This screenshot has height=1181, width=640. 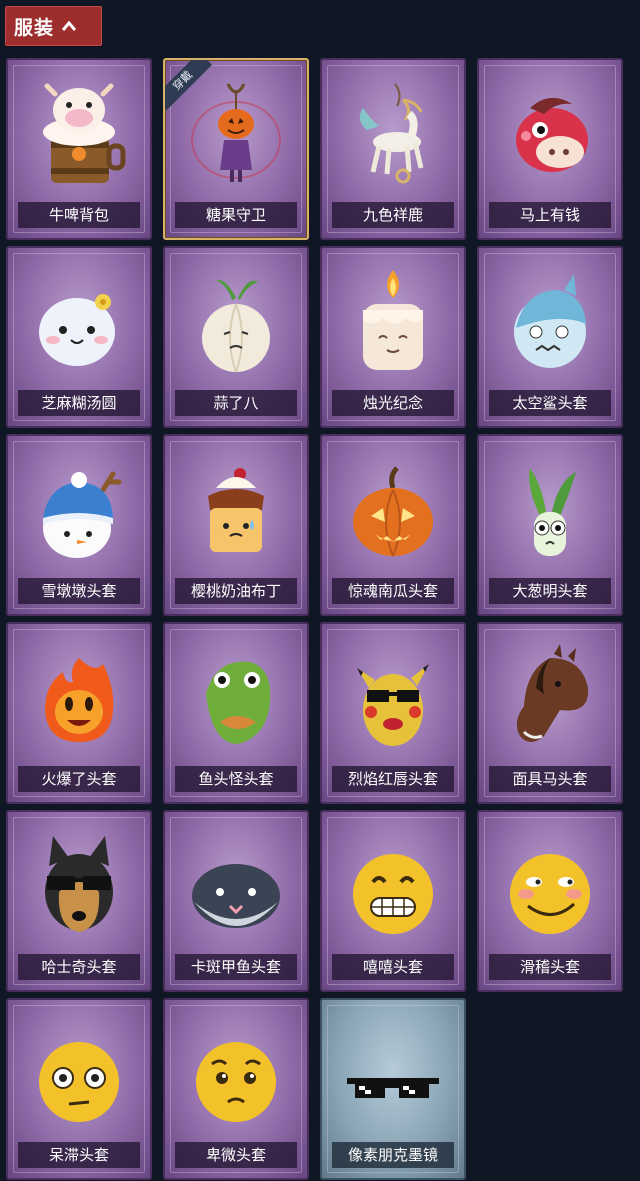 I want to click on snowman-head-icon, so click(x=79, y=511).